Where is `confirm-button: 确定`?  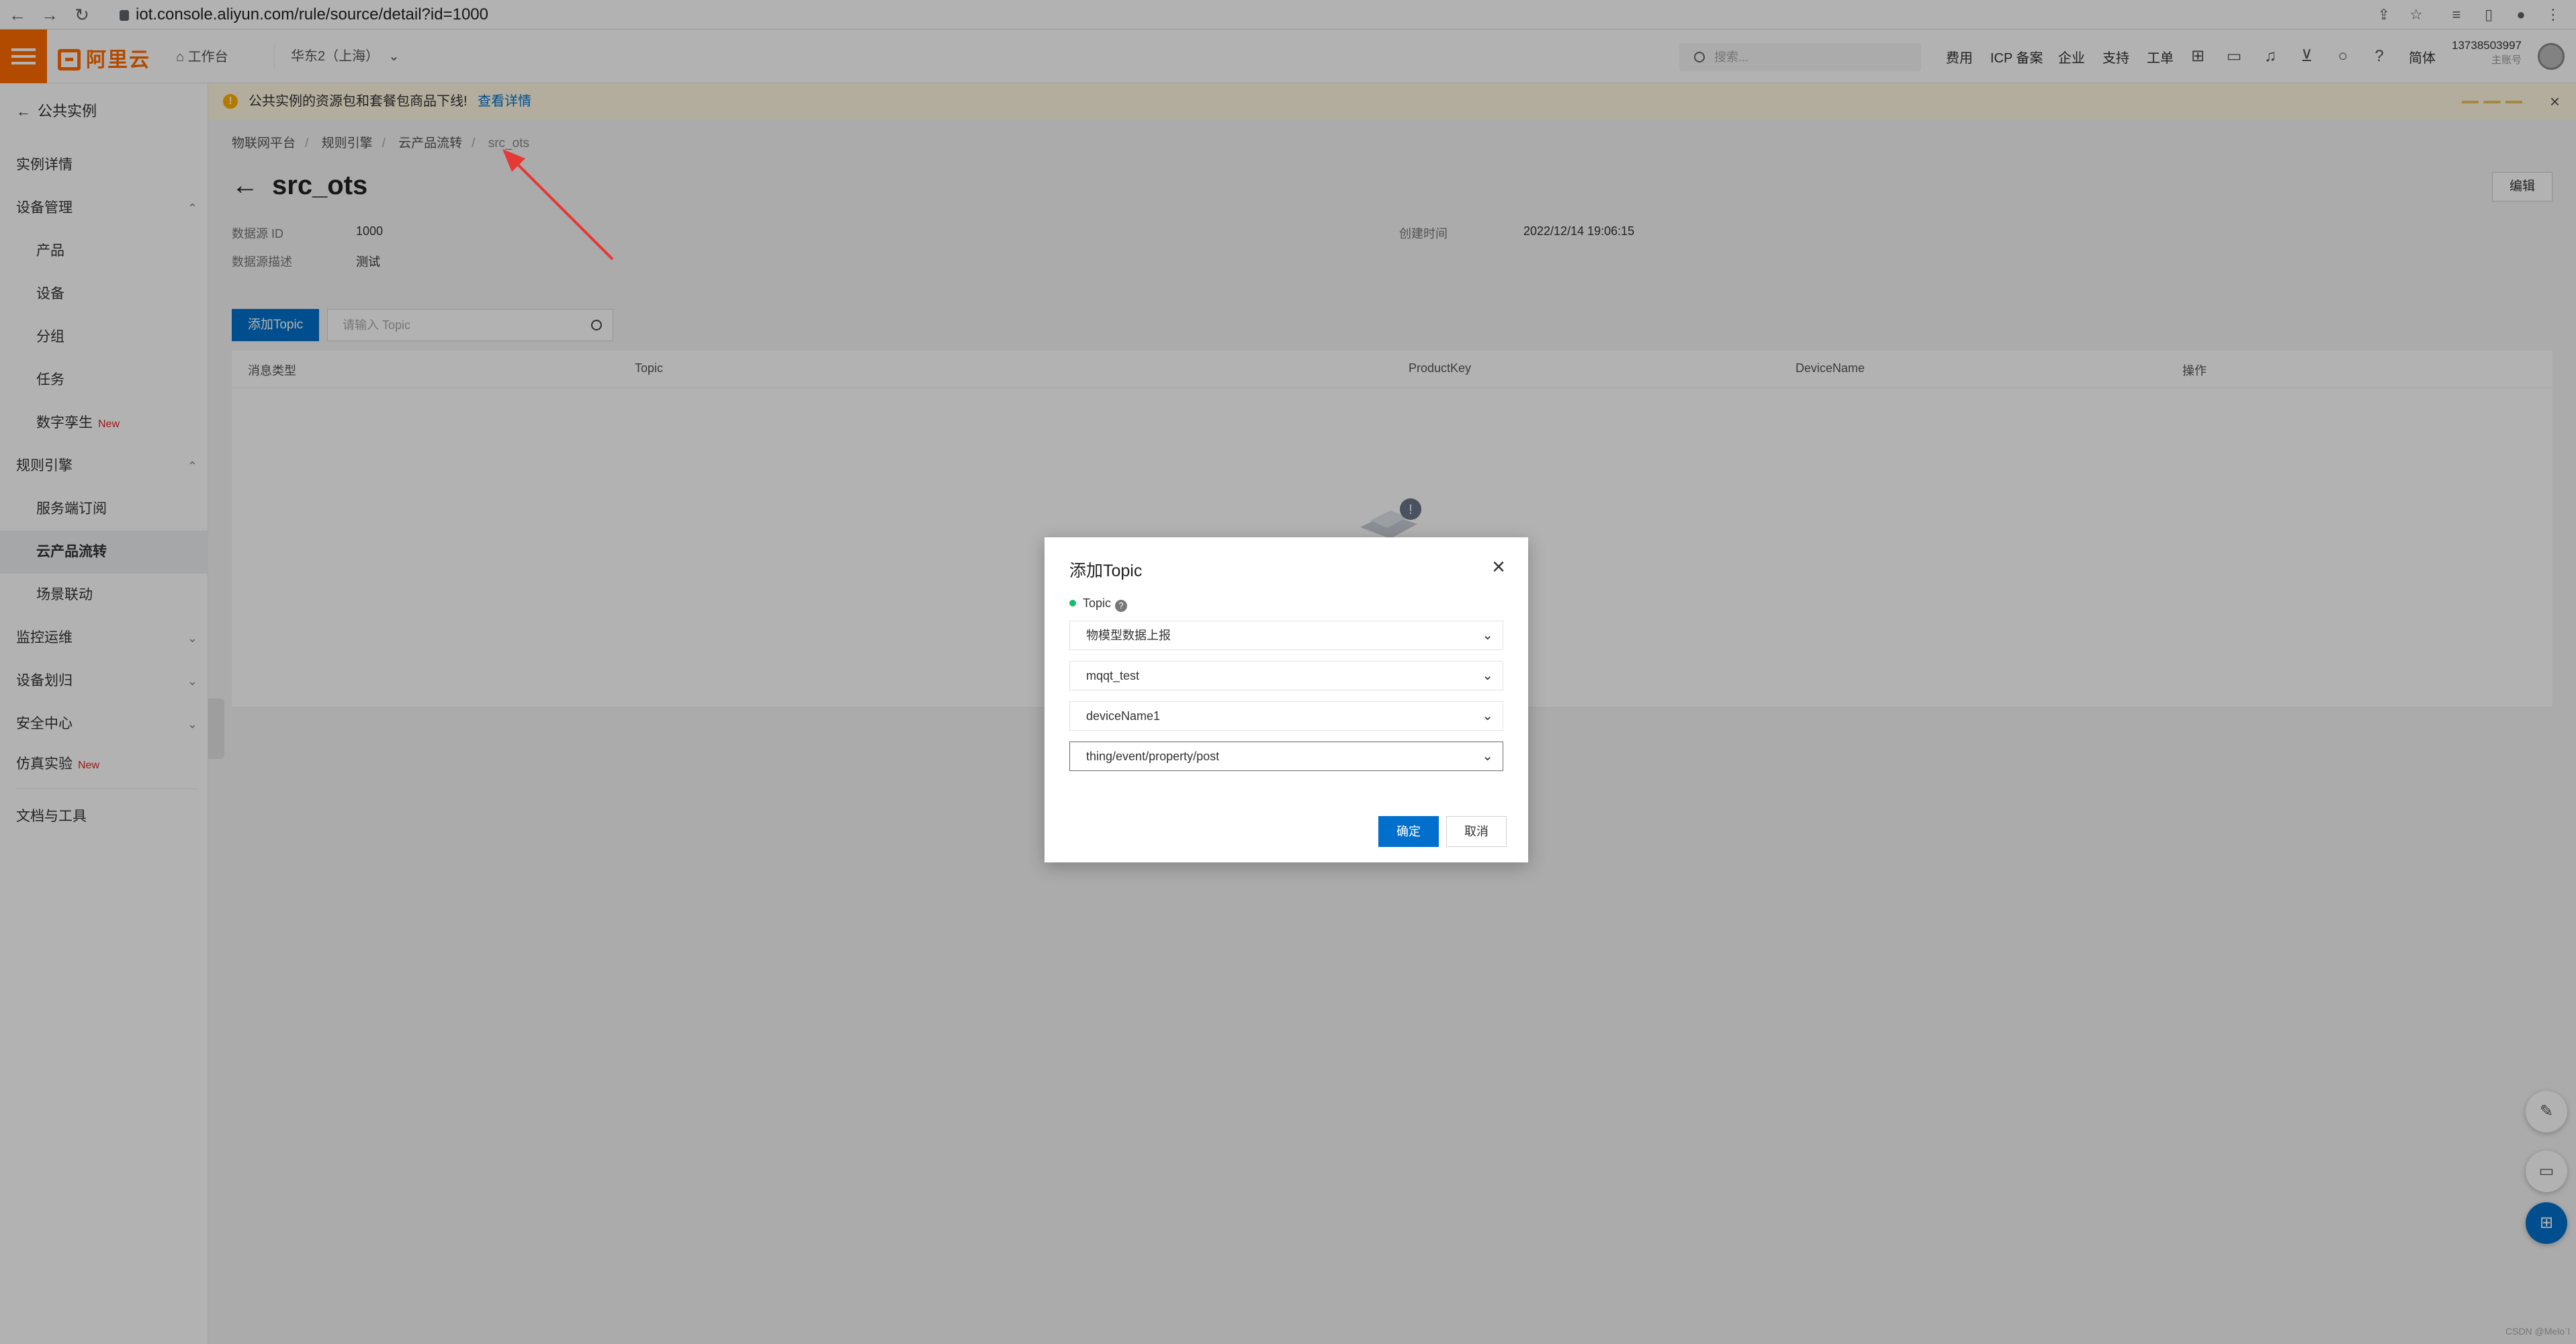 confirm-button: 确定 is located at coordinates (1409, 832).